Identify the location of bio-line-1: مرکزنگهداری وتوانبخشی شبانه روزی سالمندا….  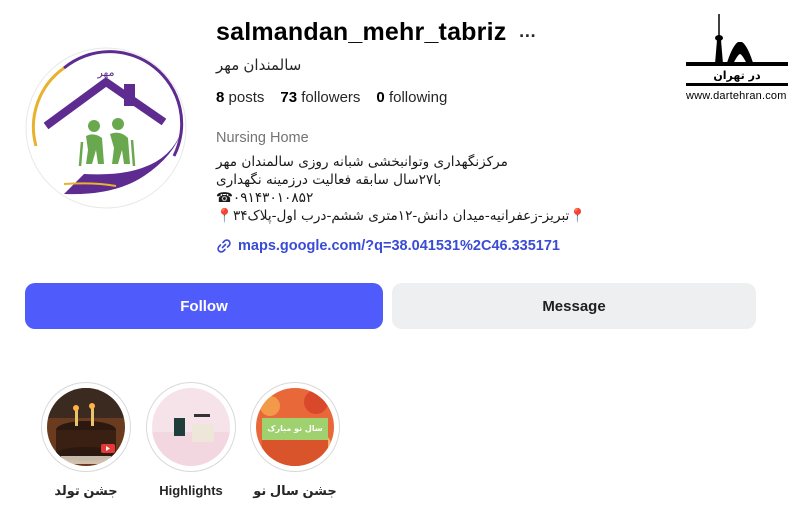
(362, 162).